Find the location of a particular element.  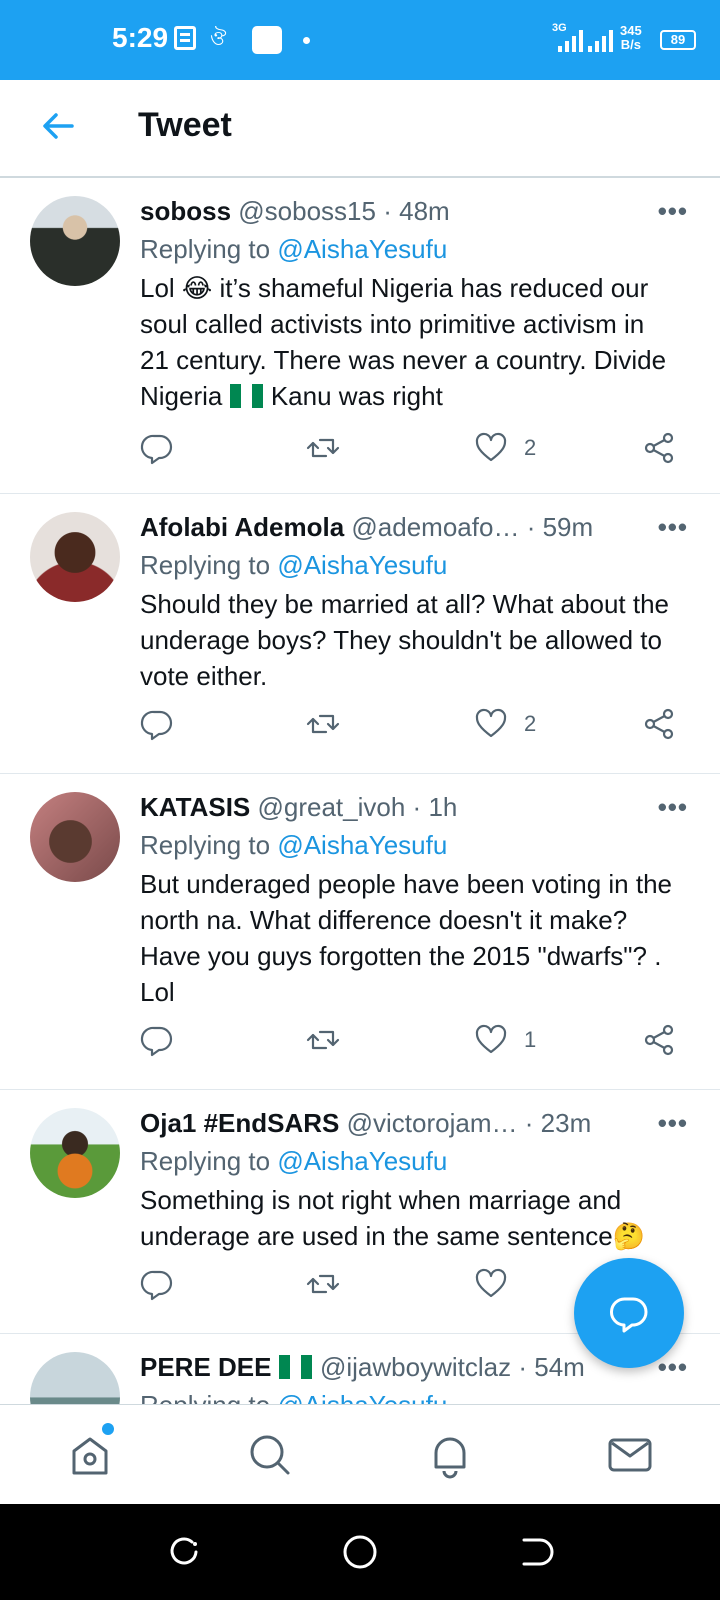

signal-icon is located at coordinates (570, 41).